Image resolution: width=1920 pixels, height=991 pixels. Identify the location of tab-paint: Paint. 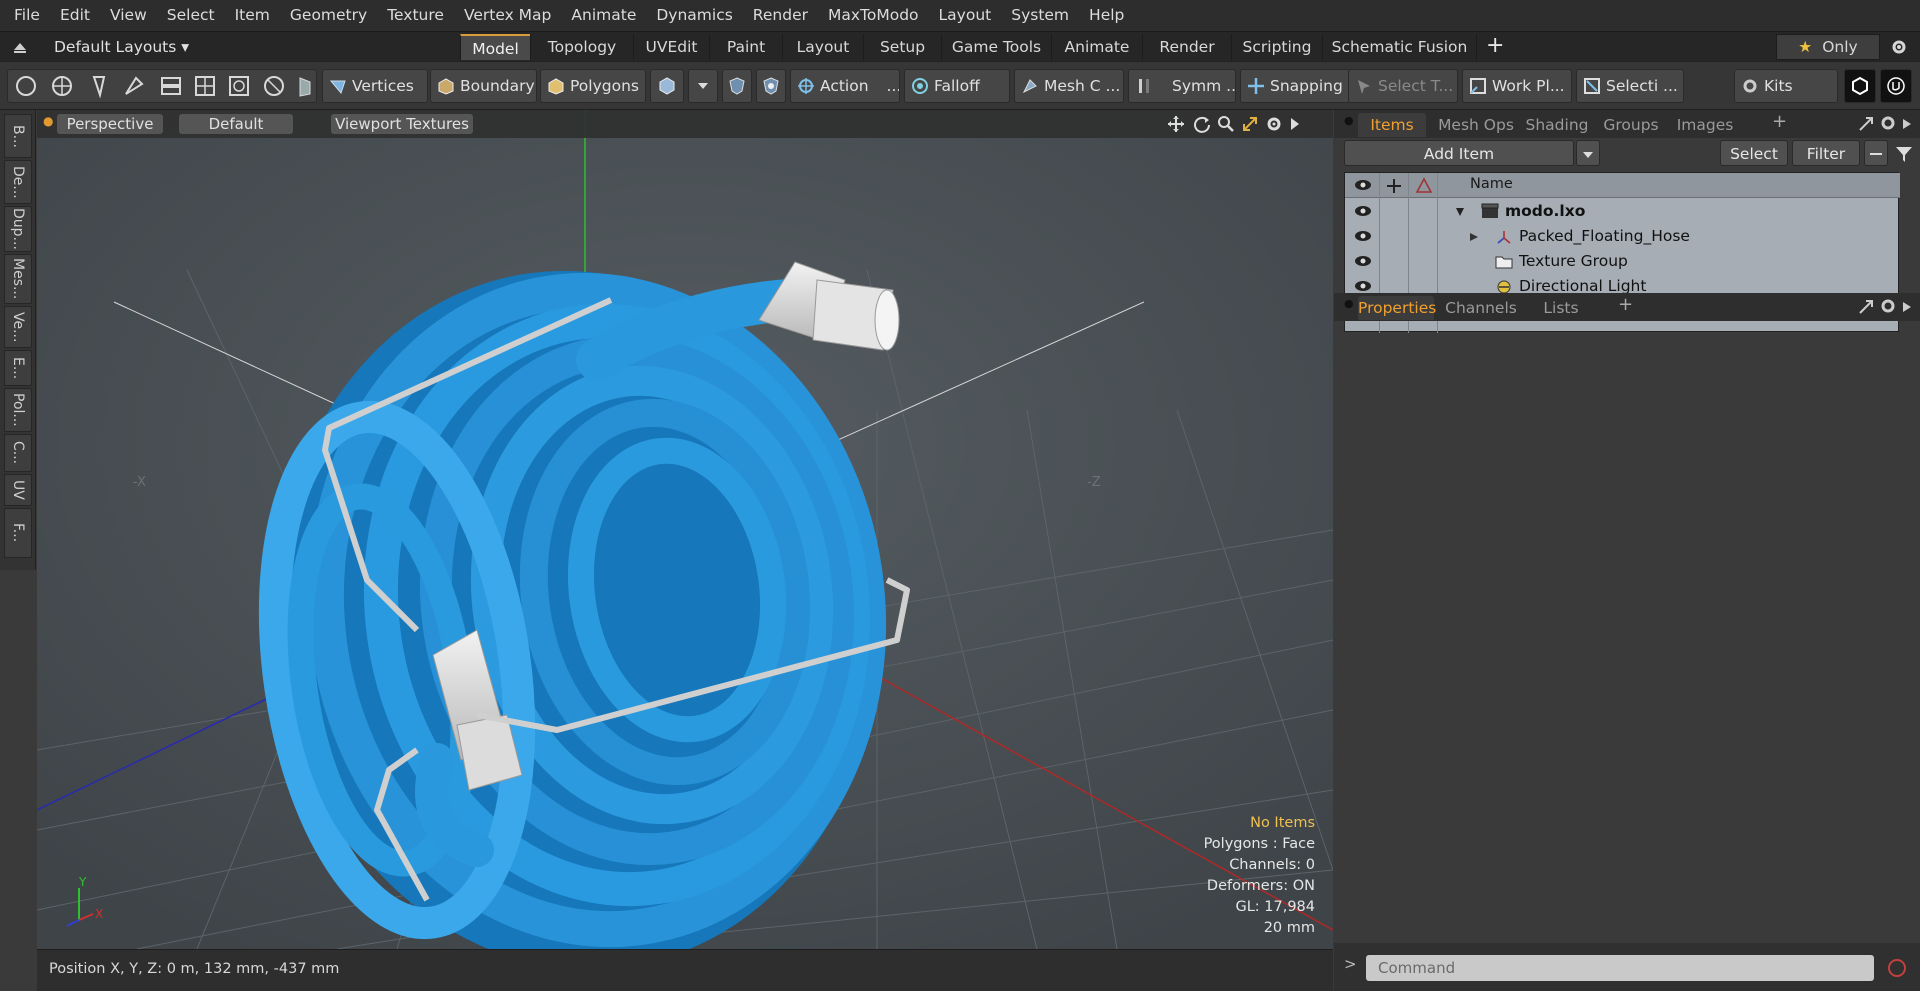
(745, 47).